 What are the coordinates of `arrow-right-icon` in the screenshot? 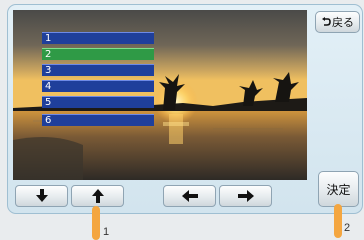 It's located at (245, 196).